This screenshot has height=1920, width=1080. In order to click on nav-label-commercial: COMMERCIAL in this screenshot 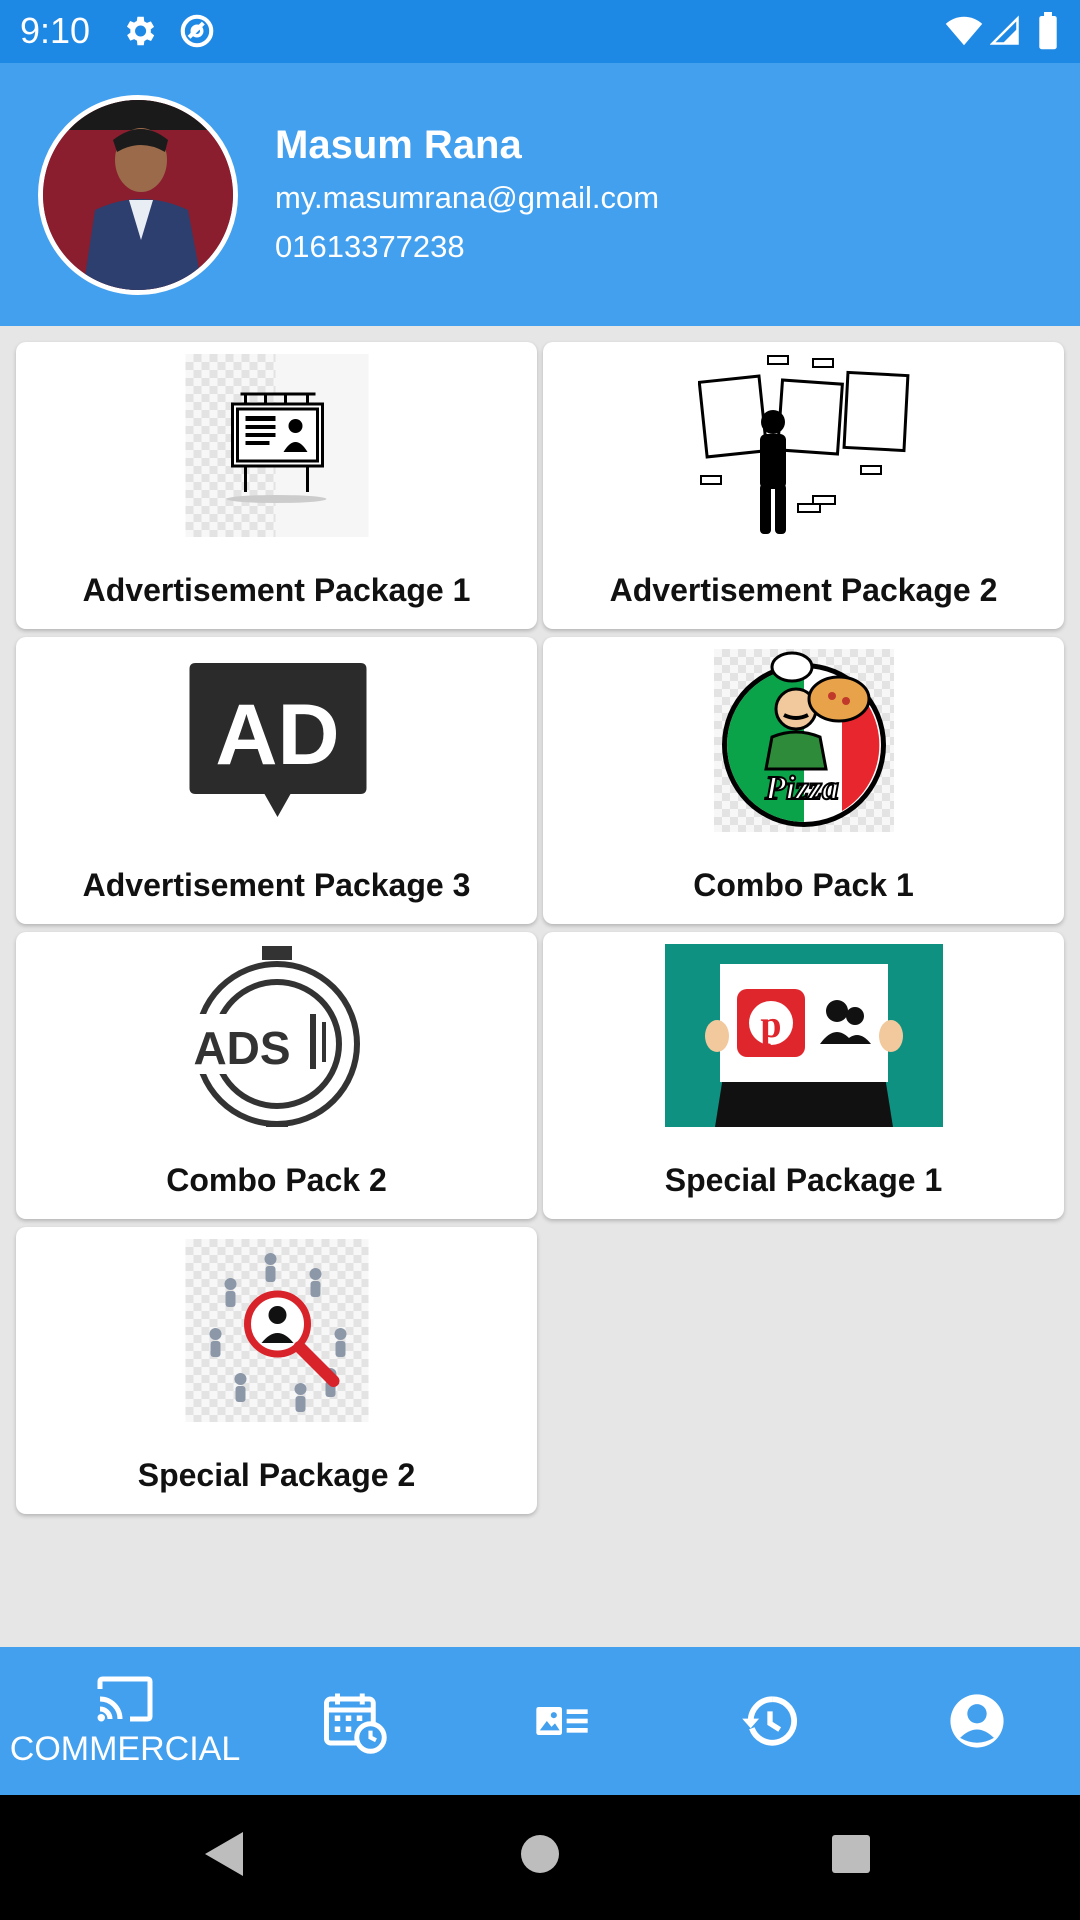, I will do `click(125, 1748)`.